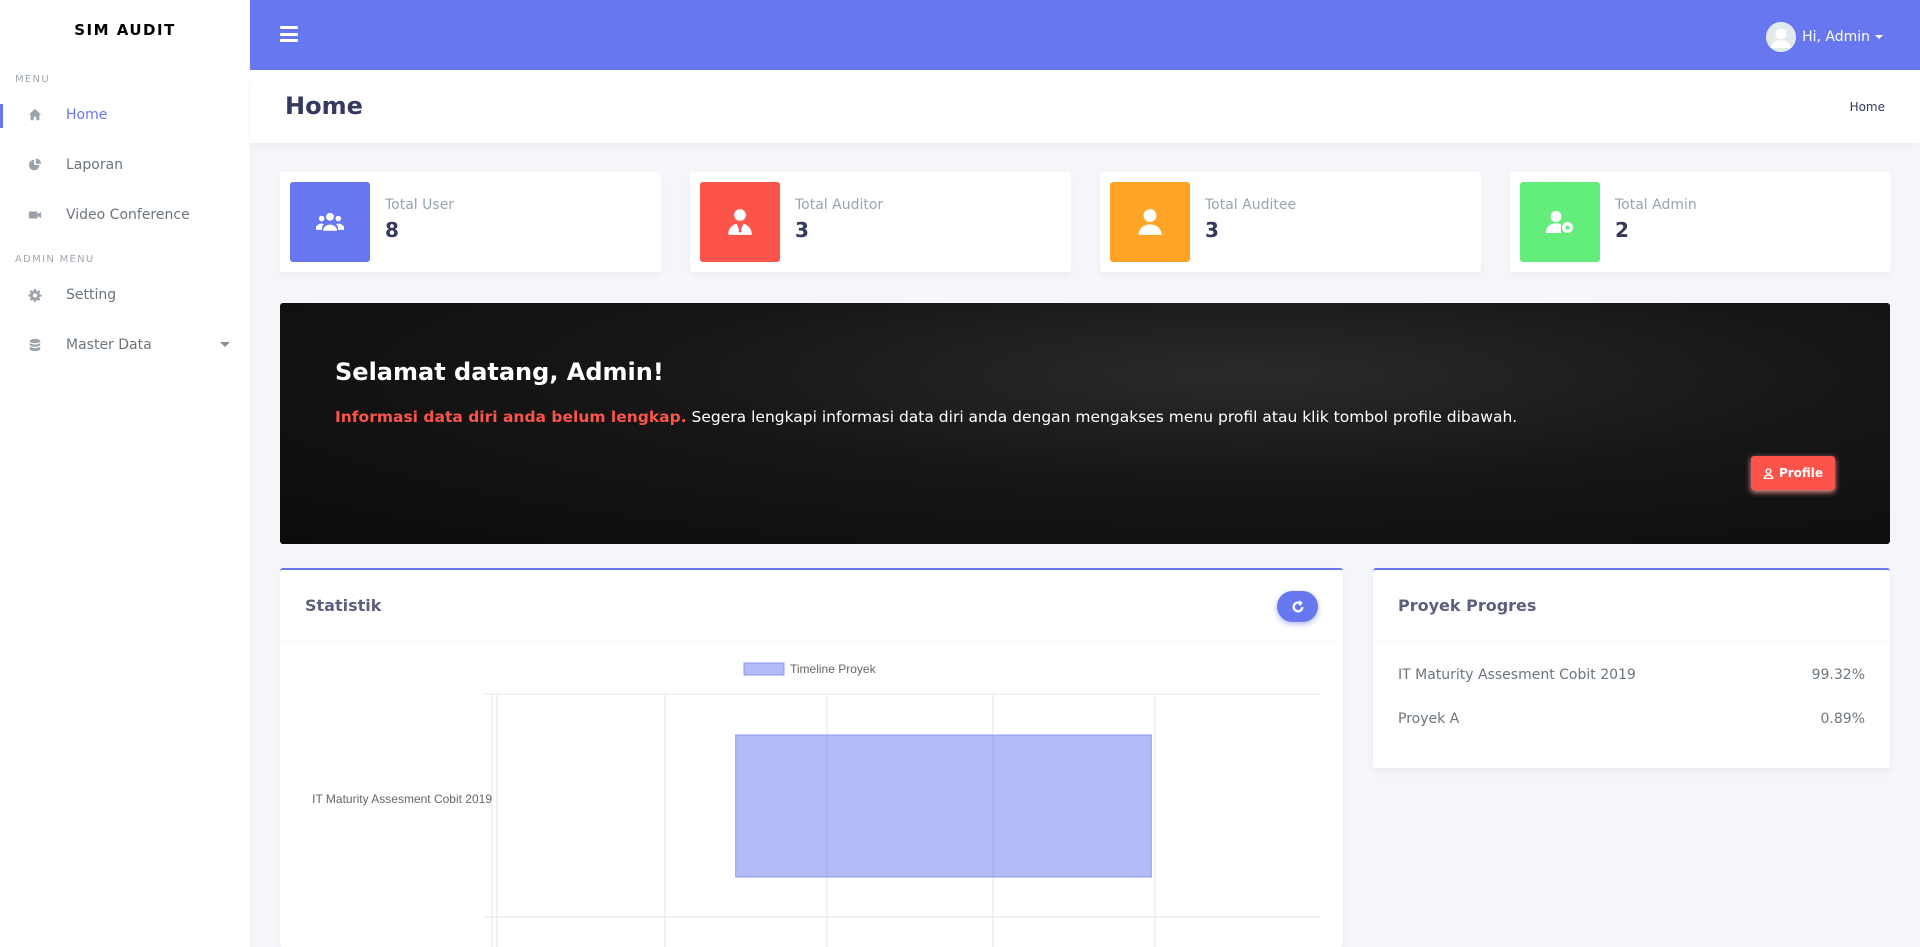 This screenshot has width=1920, height=947. Describe the element at coordinates (1290, 222) in the screenshot. I see `stat-card-total-auditee: Total Auditee 3` at that location.